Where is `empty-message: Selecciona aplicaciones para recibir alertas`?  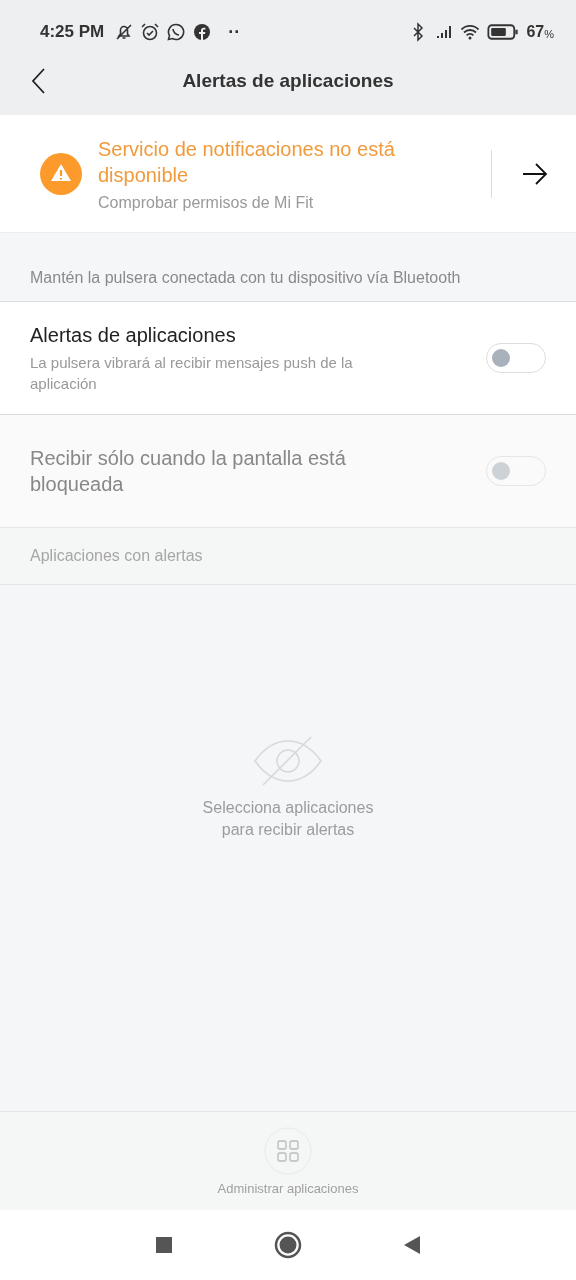
empty-message: Selecciona aplicaciones para recibir alertas is located at coordinates (288, 819).